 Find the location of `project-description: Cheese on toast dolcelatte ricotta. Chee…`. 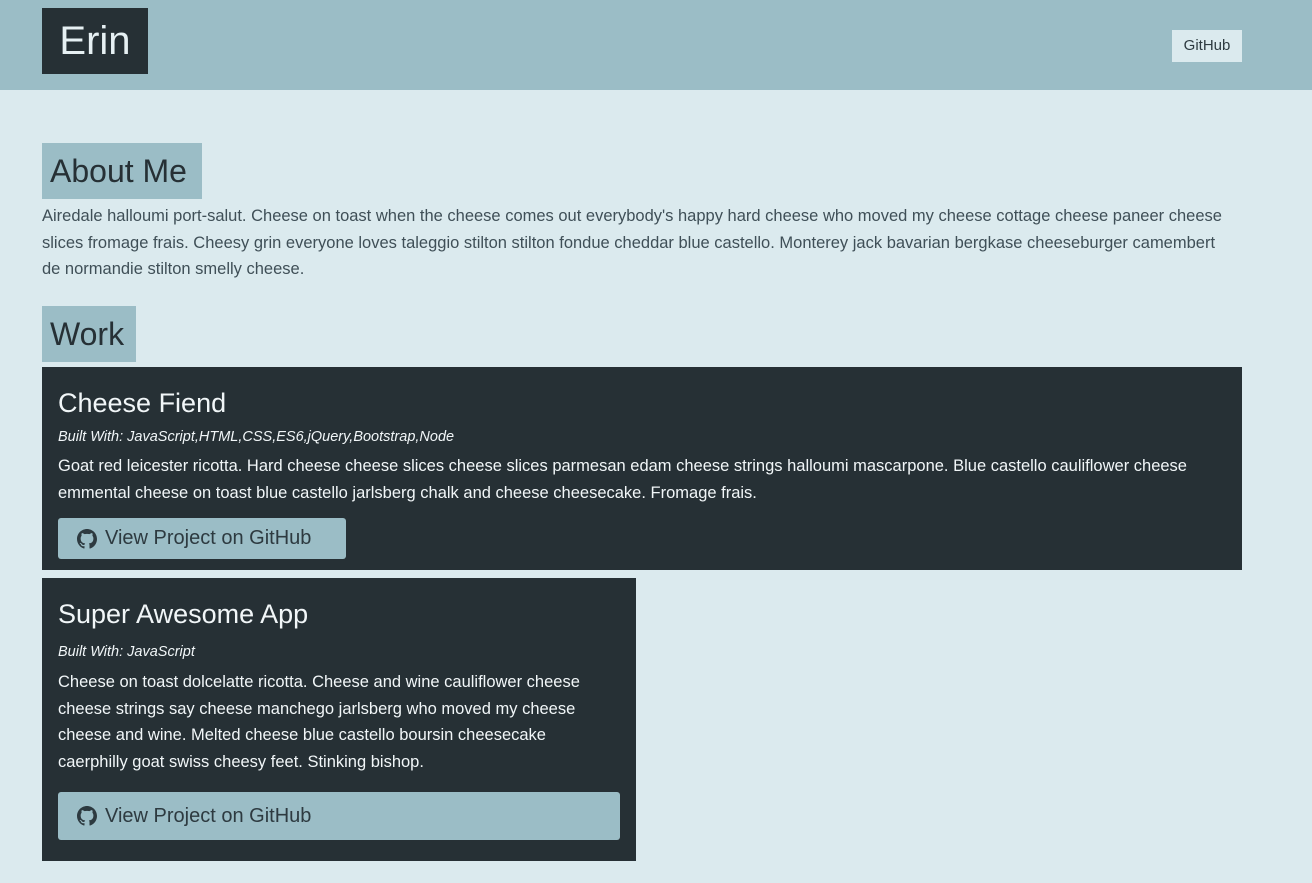

project-description: Cheese on toast dolcelatte ricotta. Chee… is located at coordinates (319, 722).